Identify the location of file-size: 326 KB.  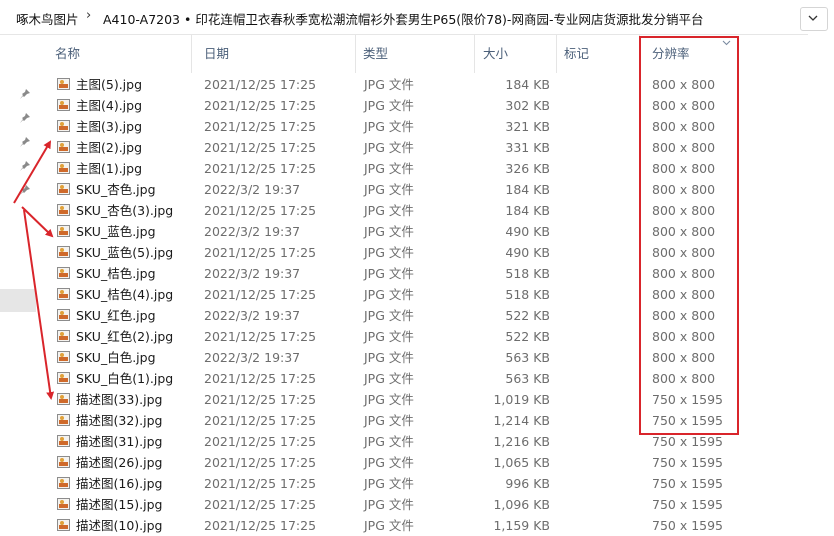
(527, 168).